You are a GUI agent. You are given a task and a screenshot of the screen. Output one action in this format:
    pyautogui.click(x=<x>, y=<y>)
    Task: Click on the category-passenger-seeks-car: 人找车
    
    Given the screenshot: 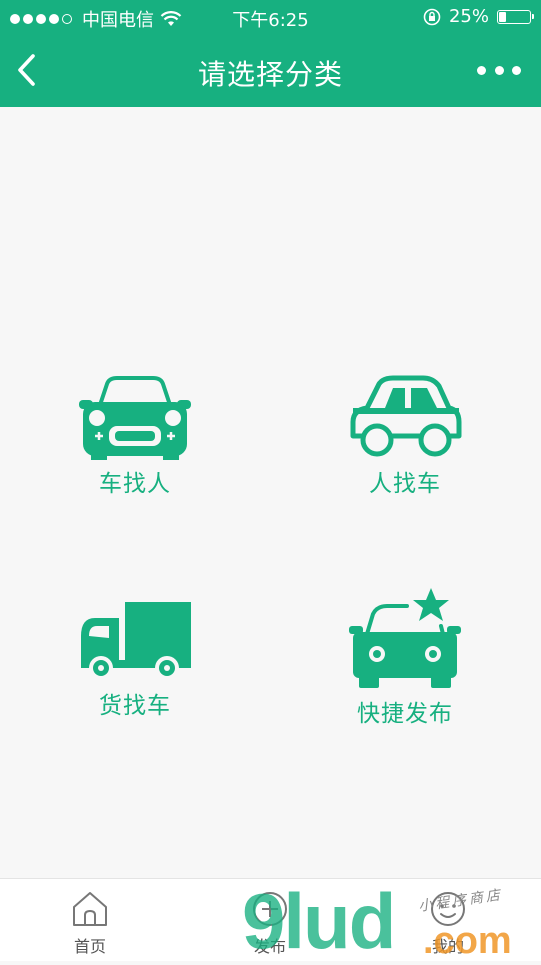 What is the action you would take?
    pyautogui.click(x=405, y=436)
    